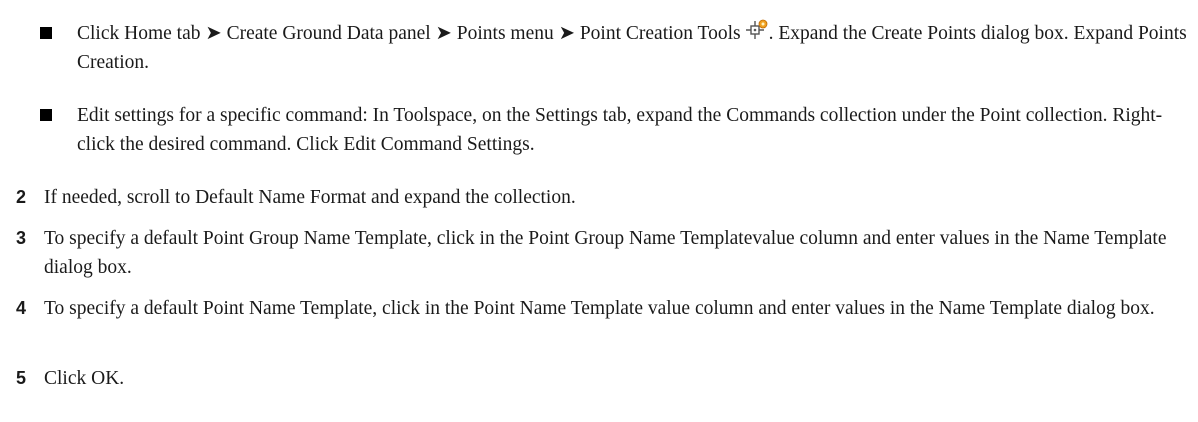 The height and width of the screenshot is (422, 1198). Describe the element at coordinates (21, 238) in the screenshot. I see `step-number: 3` at that location.